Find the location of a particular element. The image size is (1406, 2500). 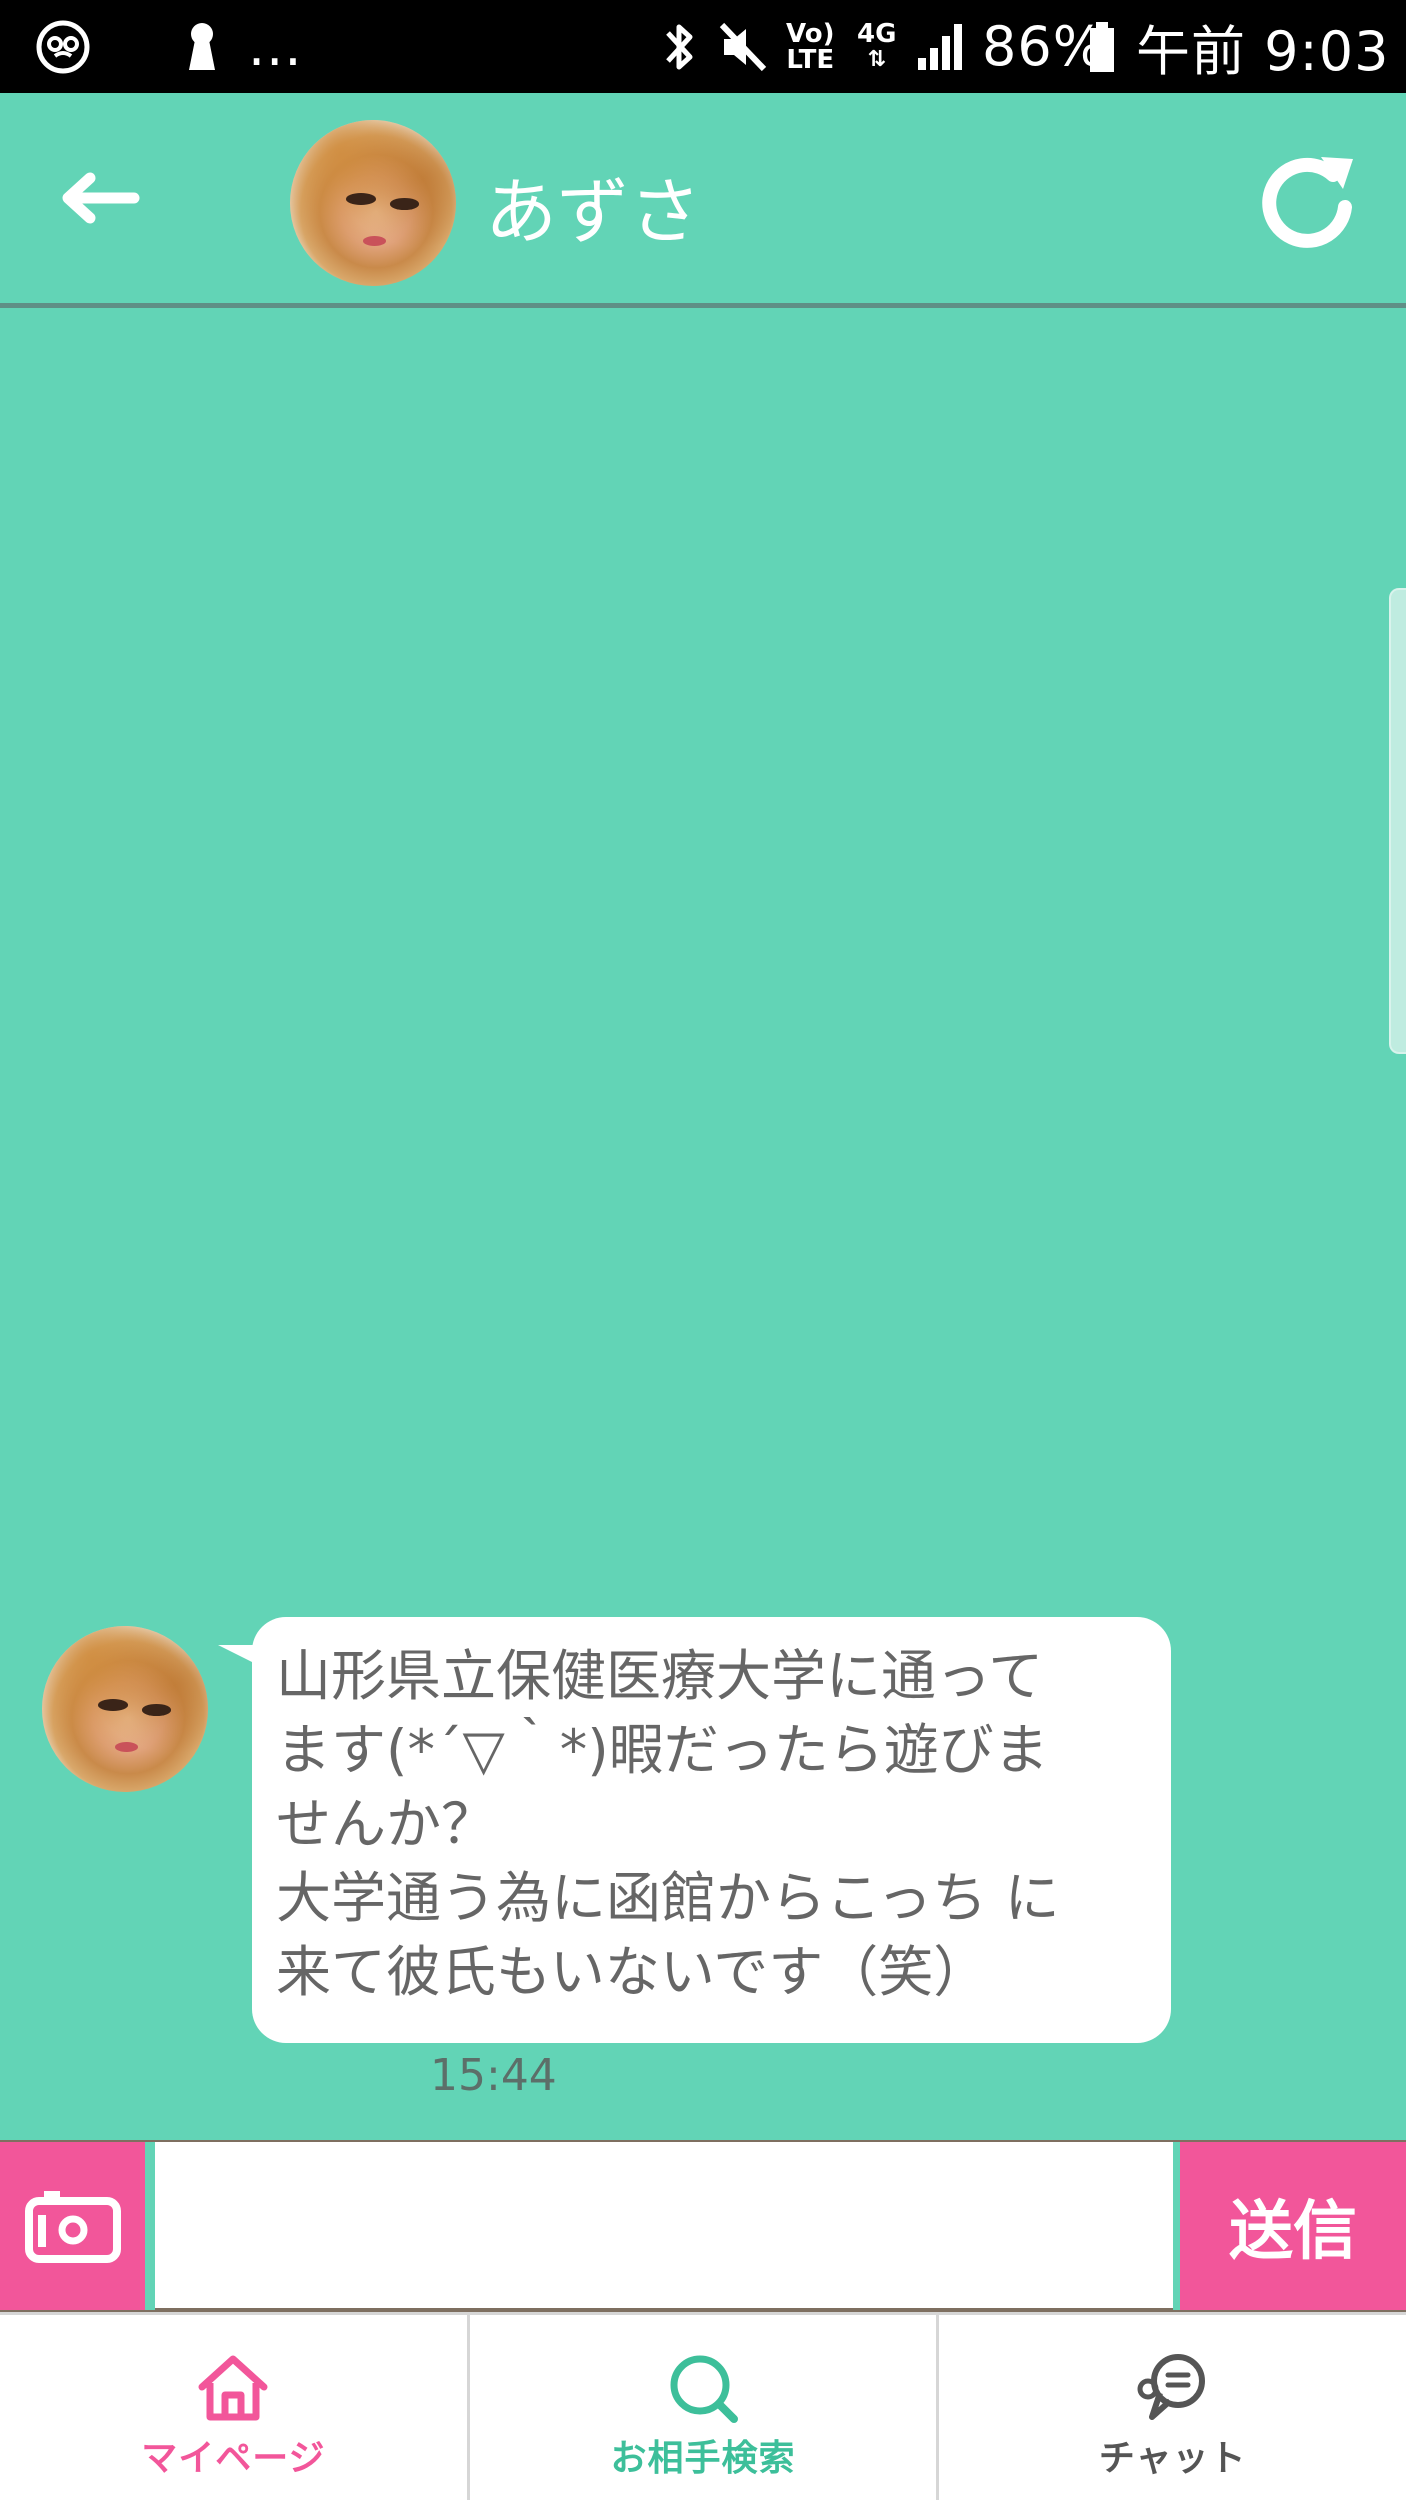

message-avatar is located at coordinates (125, 1709).